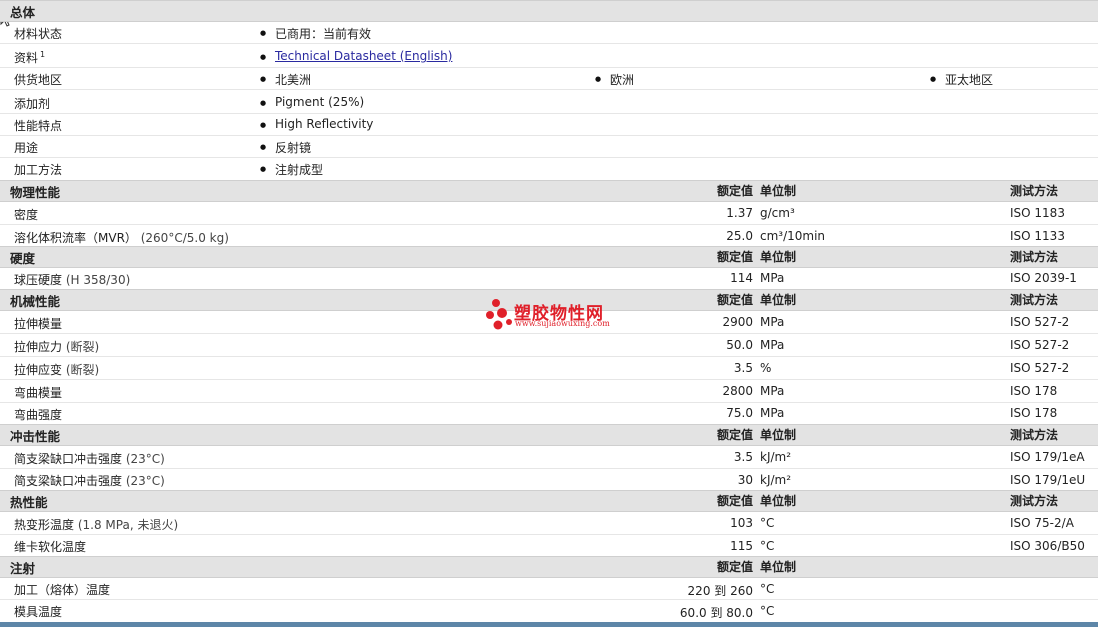 This screenshot has height=627, width=1098. I want to click on property-row: 加工（熔体）温度 220 到 260 °C, so click(549, 589).